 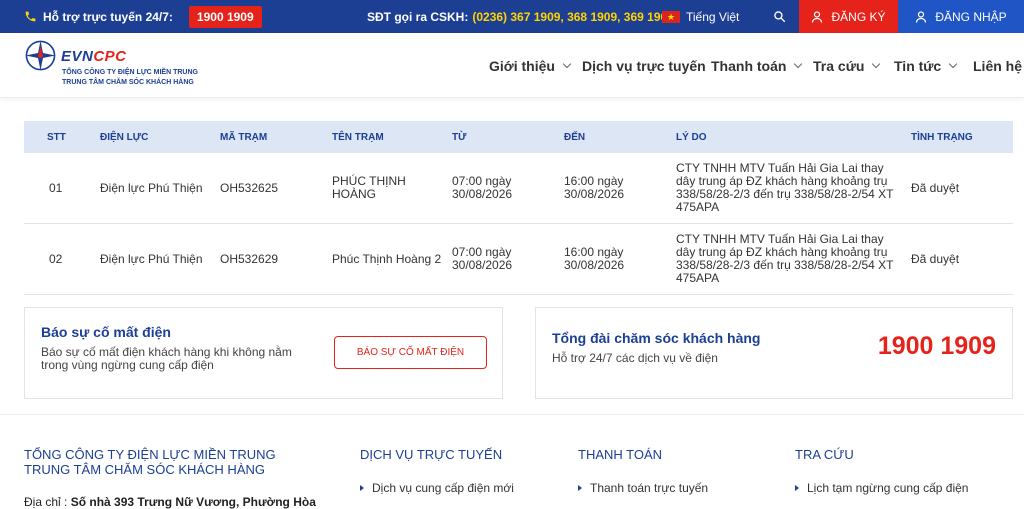 What do you see at coordinates (249, 258) in the screenshot?
I see `cell-ma-tram: OH532629` at bounding box center [249, 258].